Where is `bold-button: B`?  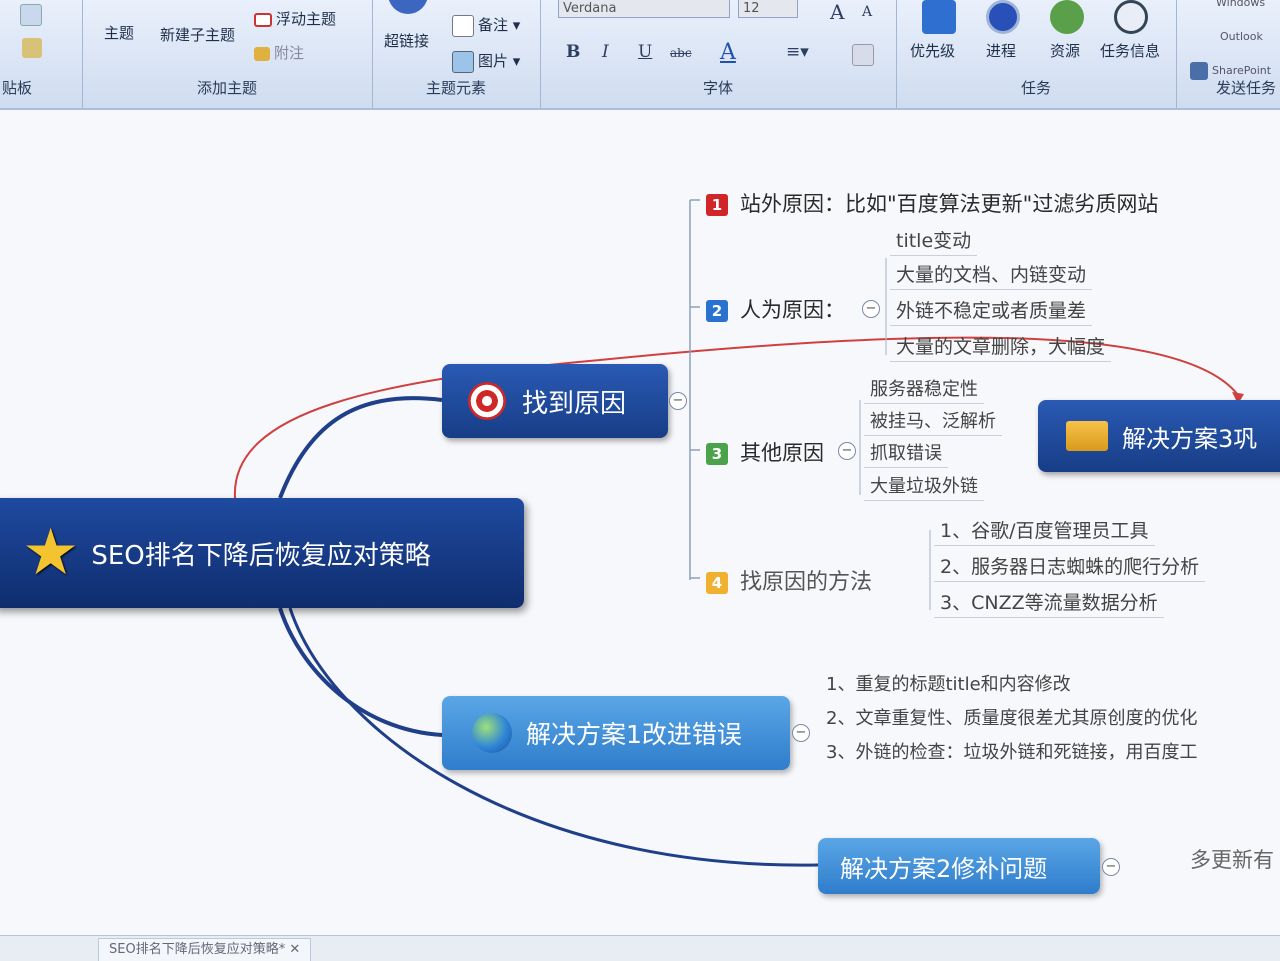 bold-button: B is located at coordinates (573, 52).